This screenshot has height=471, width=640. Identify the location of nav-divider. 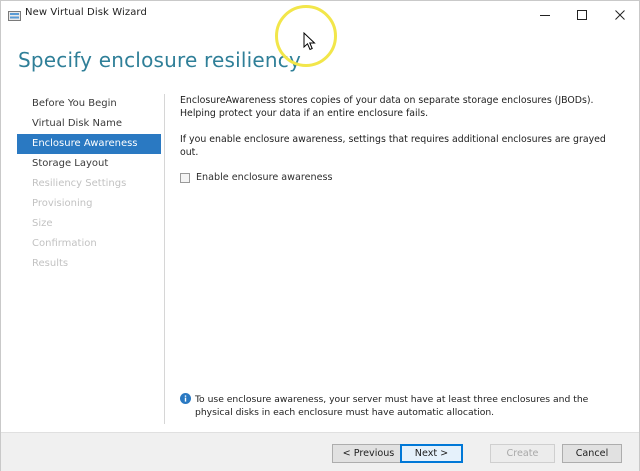
(164, 259).